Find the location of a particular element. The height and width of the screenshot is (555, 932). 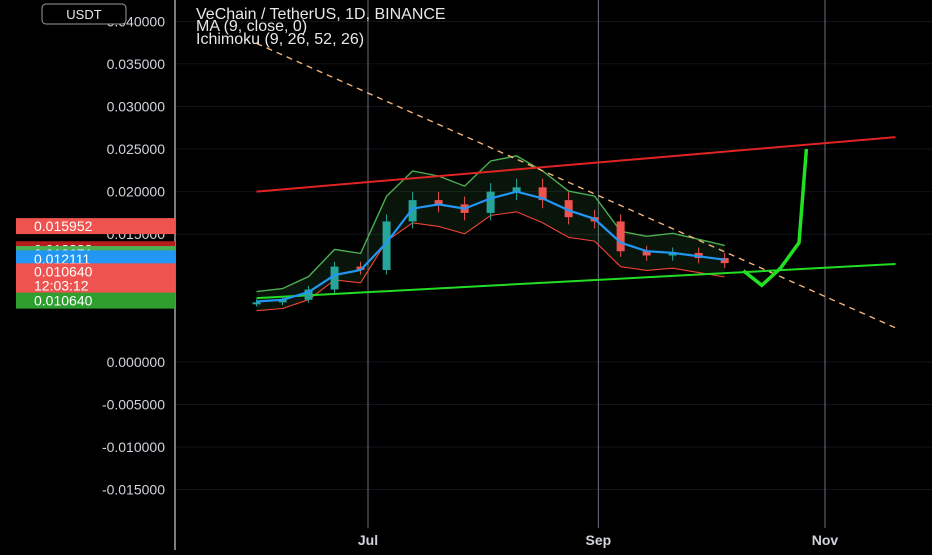

price-tag-label: 0.015952 is located at coordinates (63, 226).